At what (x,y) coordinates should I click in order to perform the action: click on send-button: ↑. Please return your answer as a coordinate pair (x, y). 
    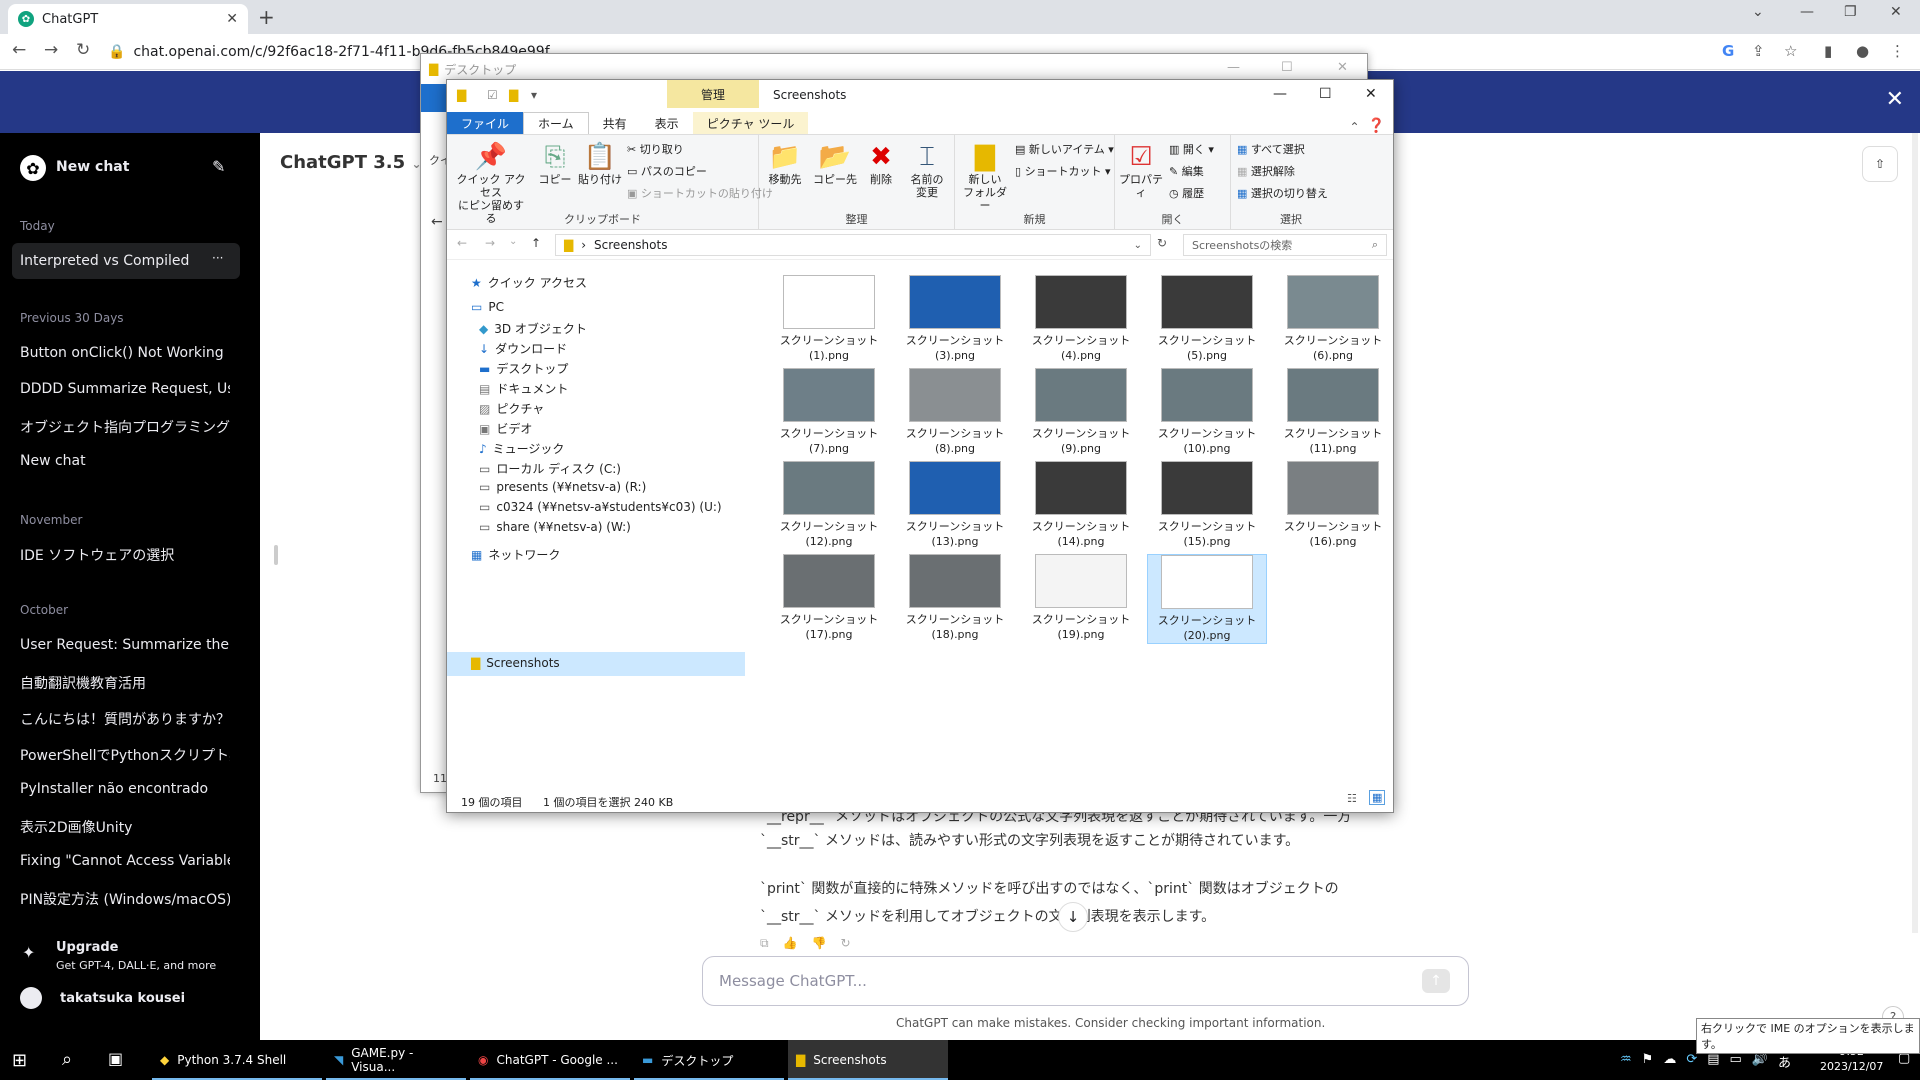
    Looking at the image, I should click on (1436, 981).